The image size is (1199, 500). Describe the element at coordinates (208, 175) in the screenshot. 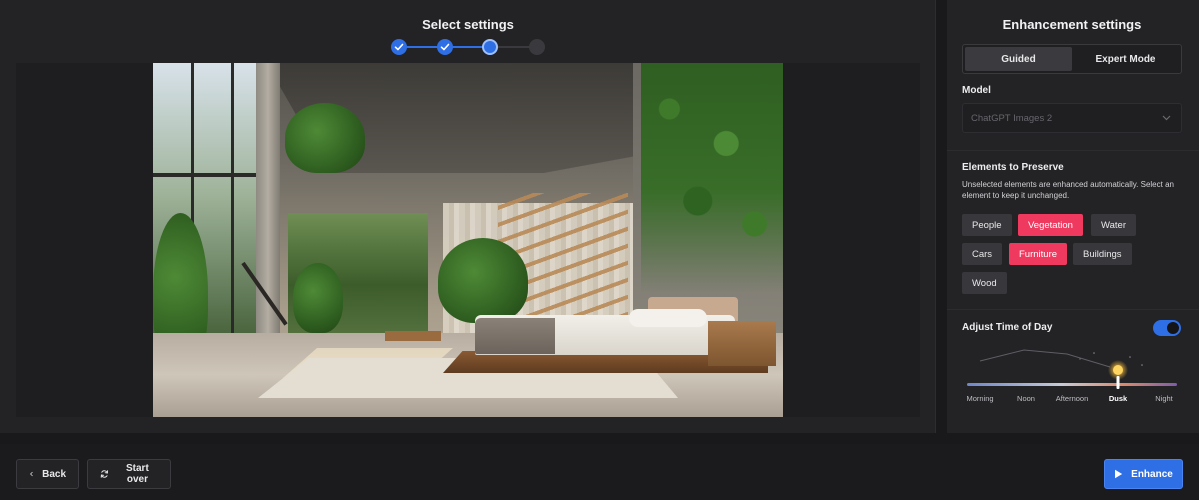

I see `window-transom` at that location.